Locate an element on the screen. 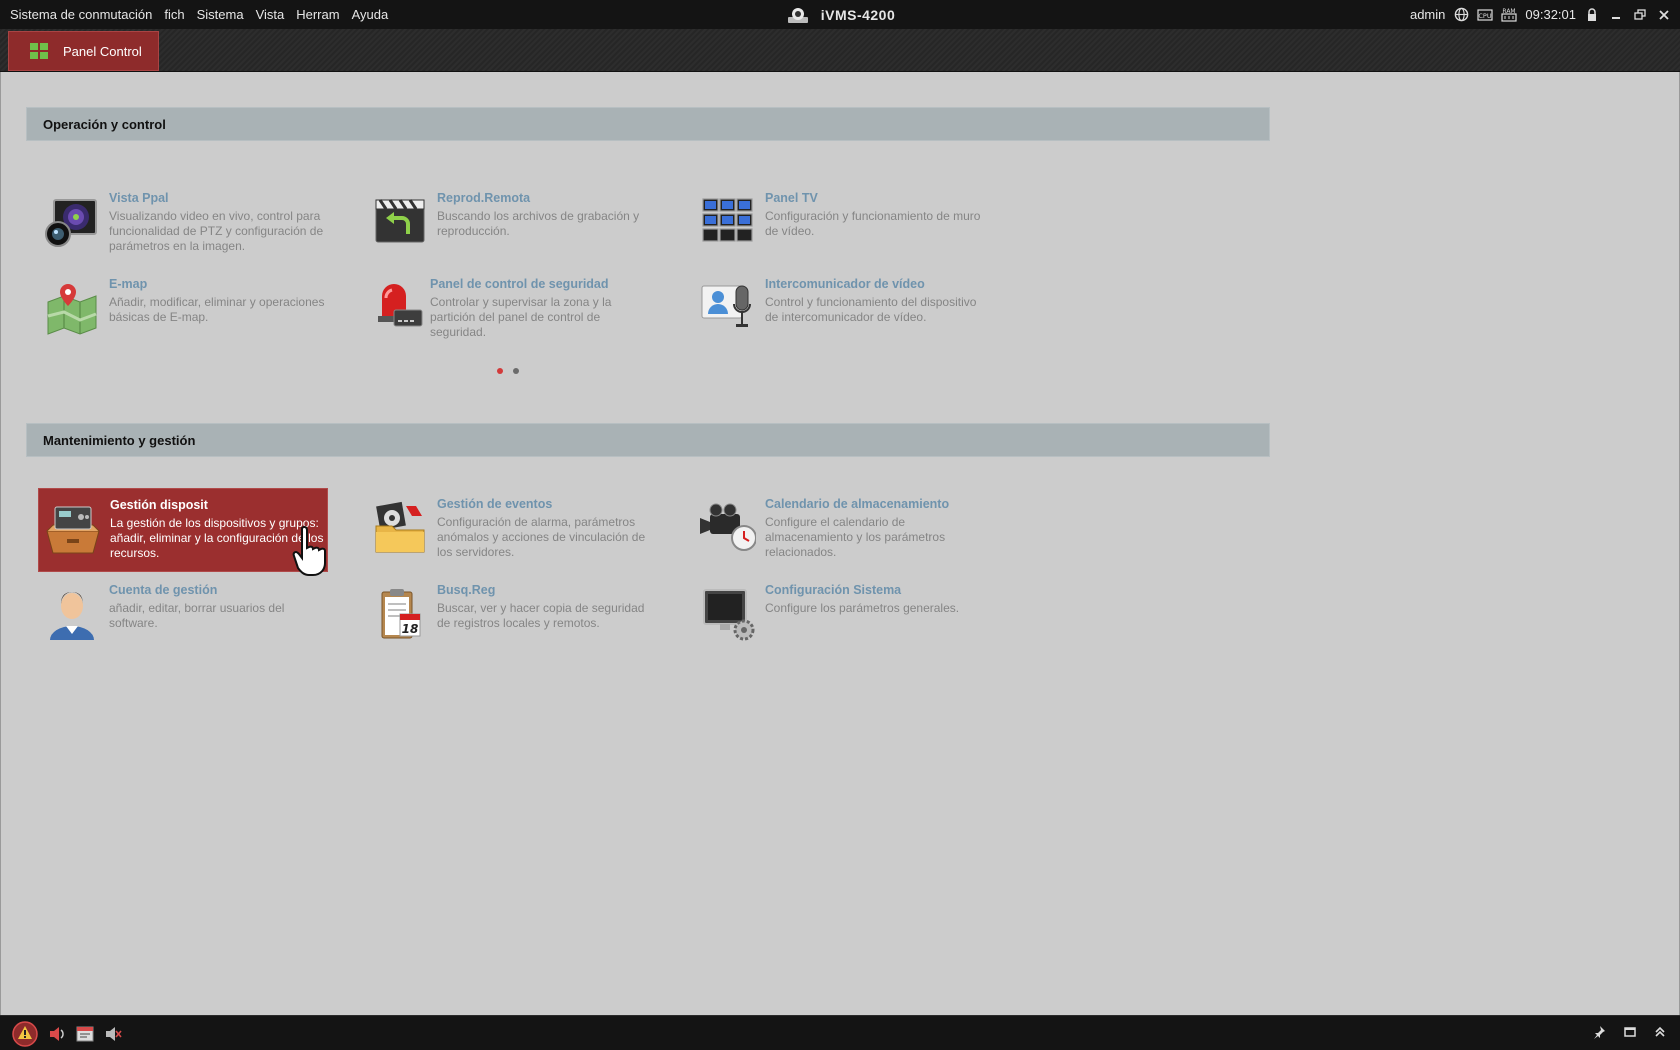 Image resolution: width=1680 pixels, height=1050 pixels. module-title: Busq.Reg is located at coordinates (466, 590).